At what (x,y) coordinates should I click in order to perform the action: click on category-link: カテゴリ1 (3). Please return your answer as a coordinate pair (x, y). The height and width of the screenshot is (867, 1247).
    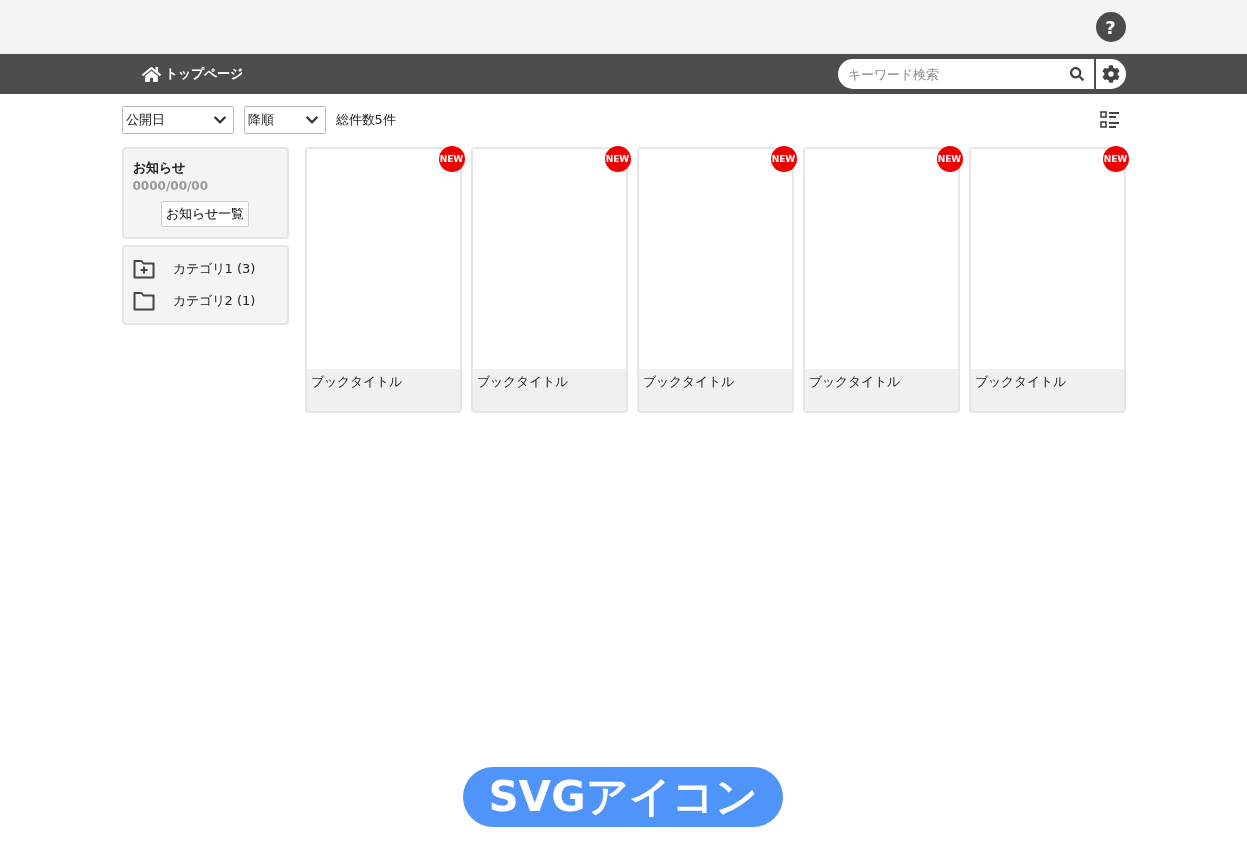
    Looking at the image, I should click on (205, 269).